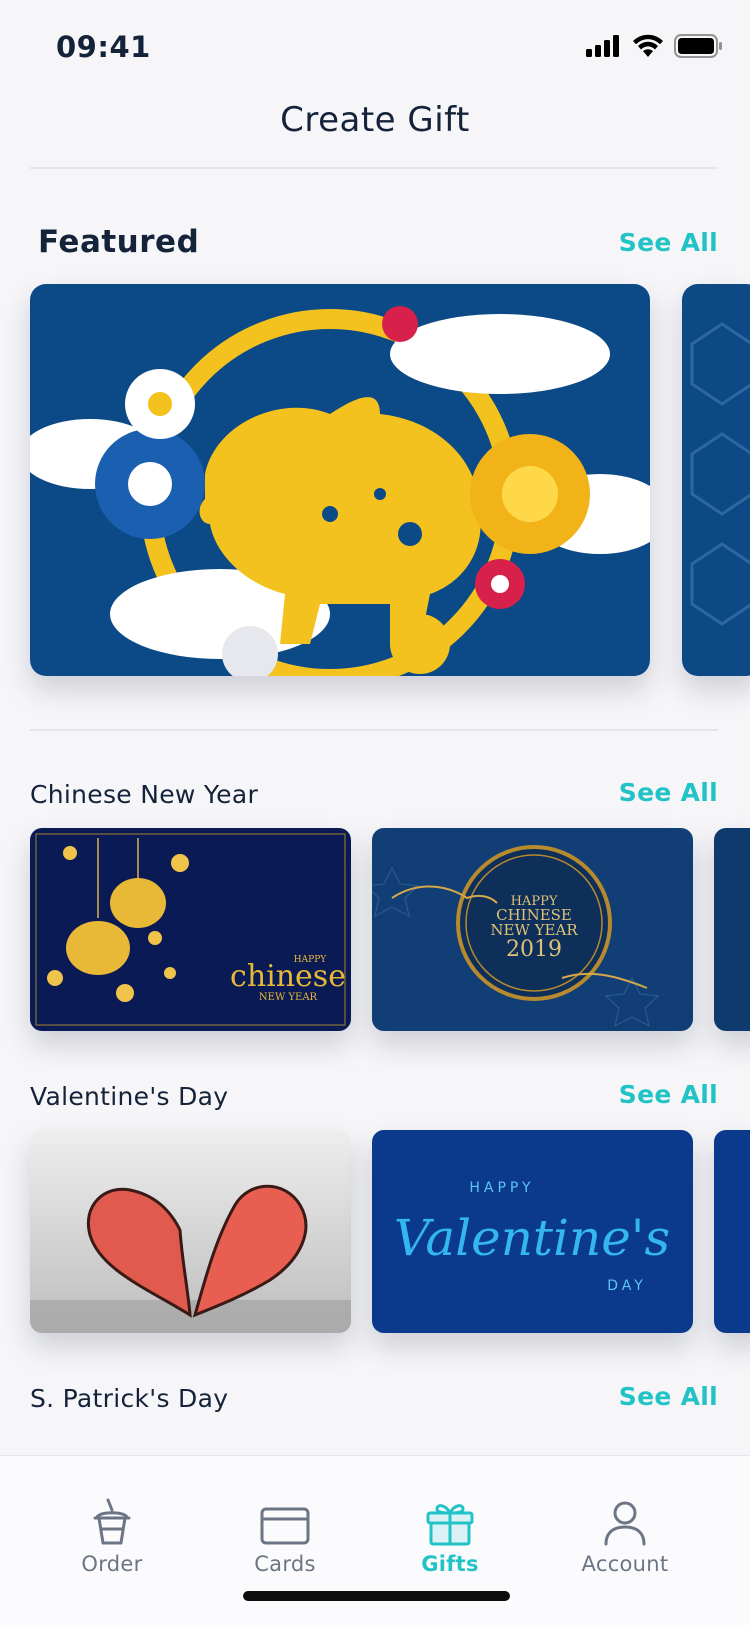 The image size is (750, 1625). I want to click on gift-icon, so click(450, 1525).